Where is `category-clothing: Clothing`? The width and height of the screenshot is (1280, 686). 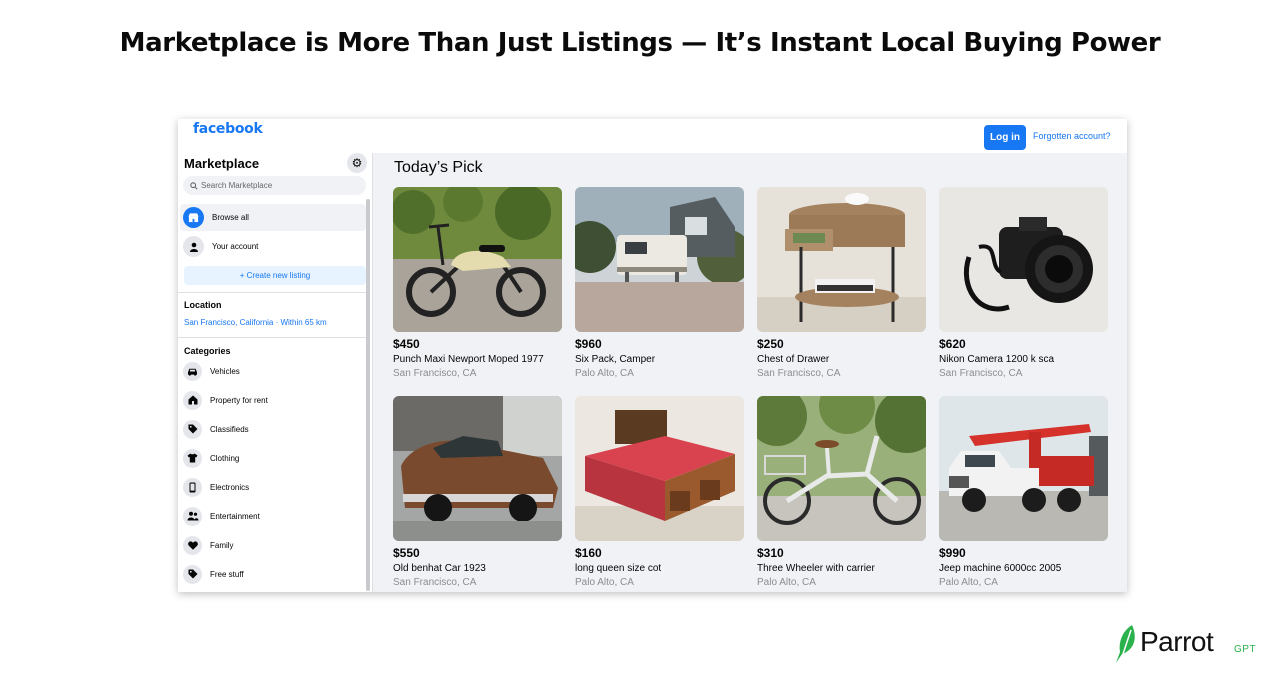 category-clothing: Clothing is located at coordinates (211, 458).